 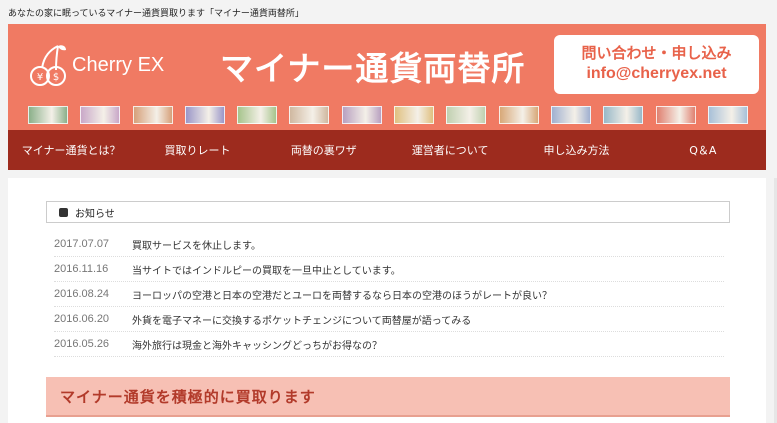 I want to click on news-link: 買取サービスを休止します。, so click(x=196, y=244).